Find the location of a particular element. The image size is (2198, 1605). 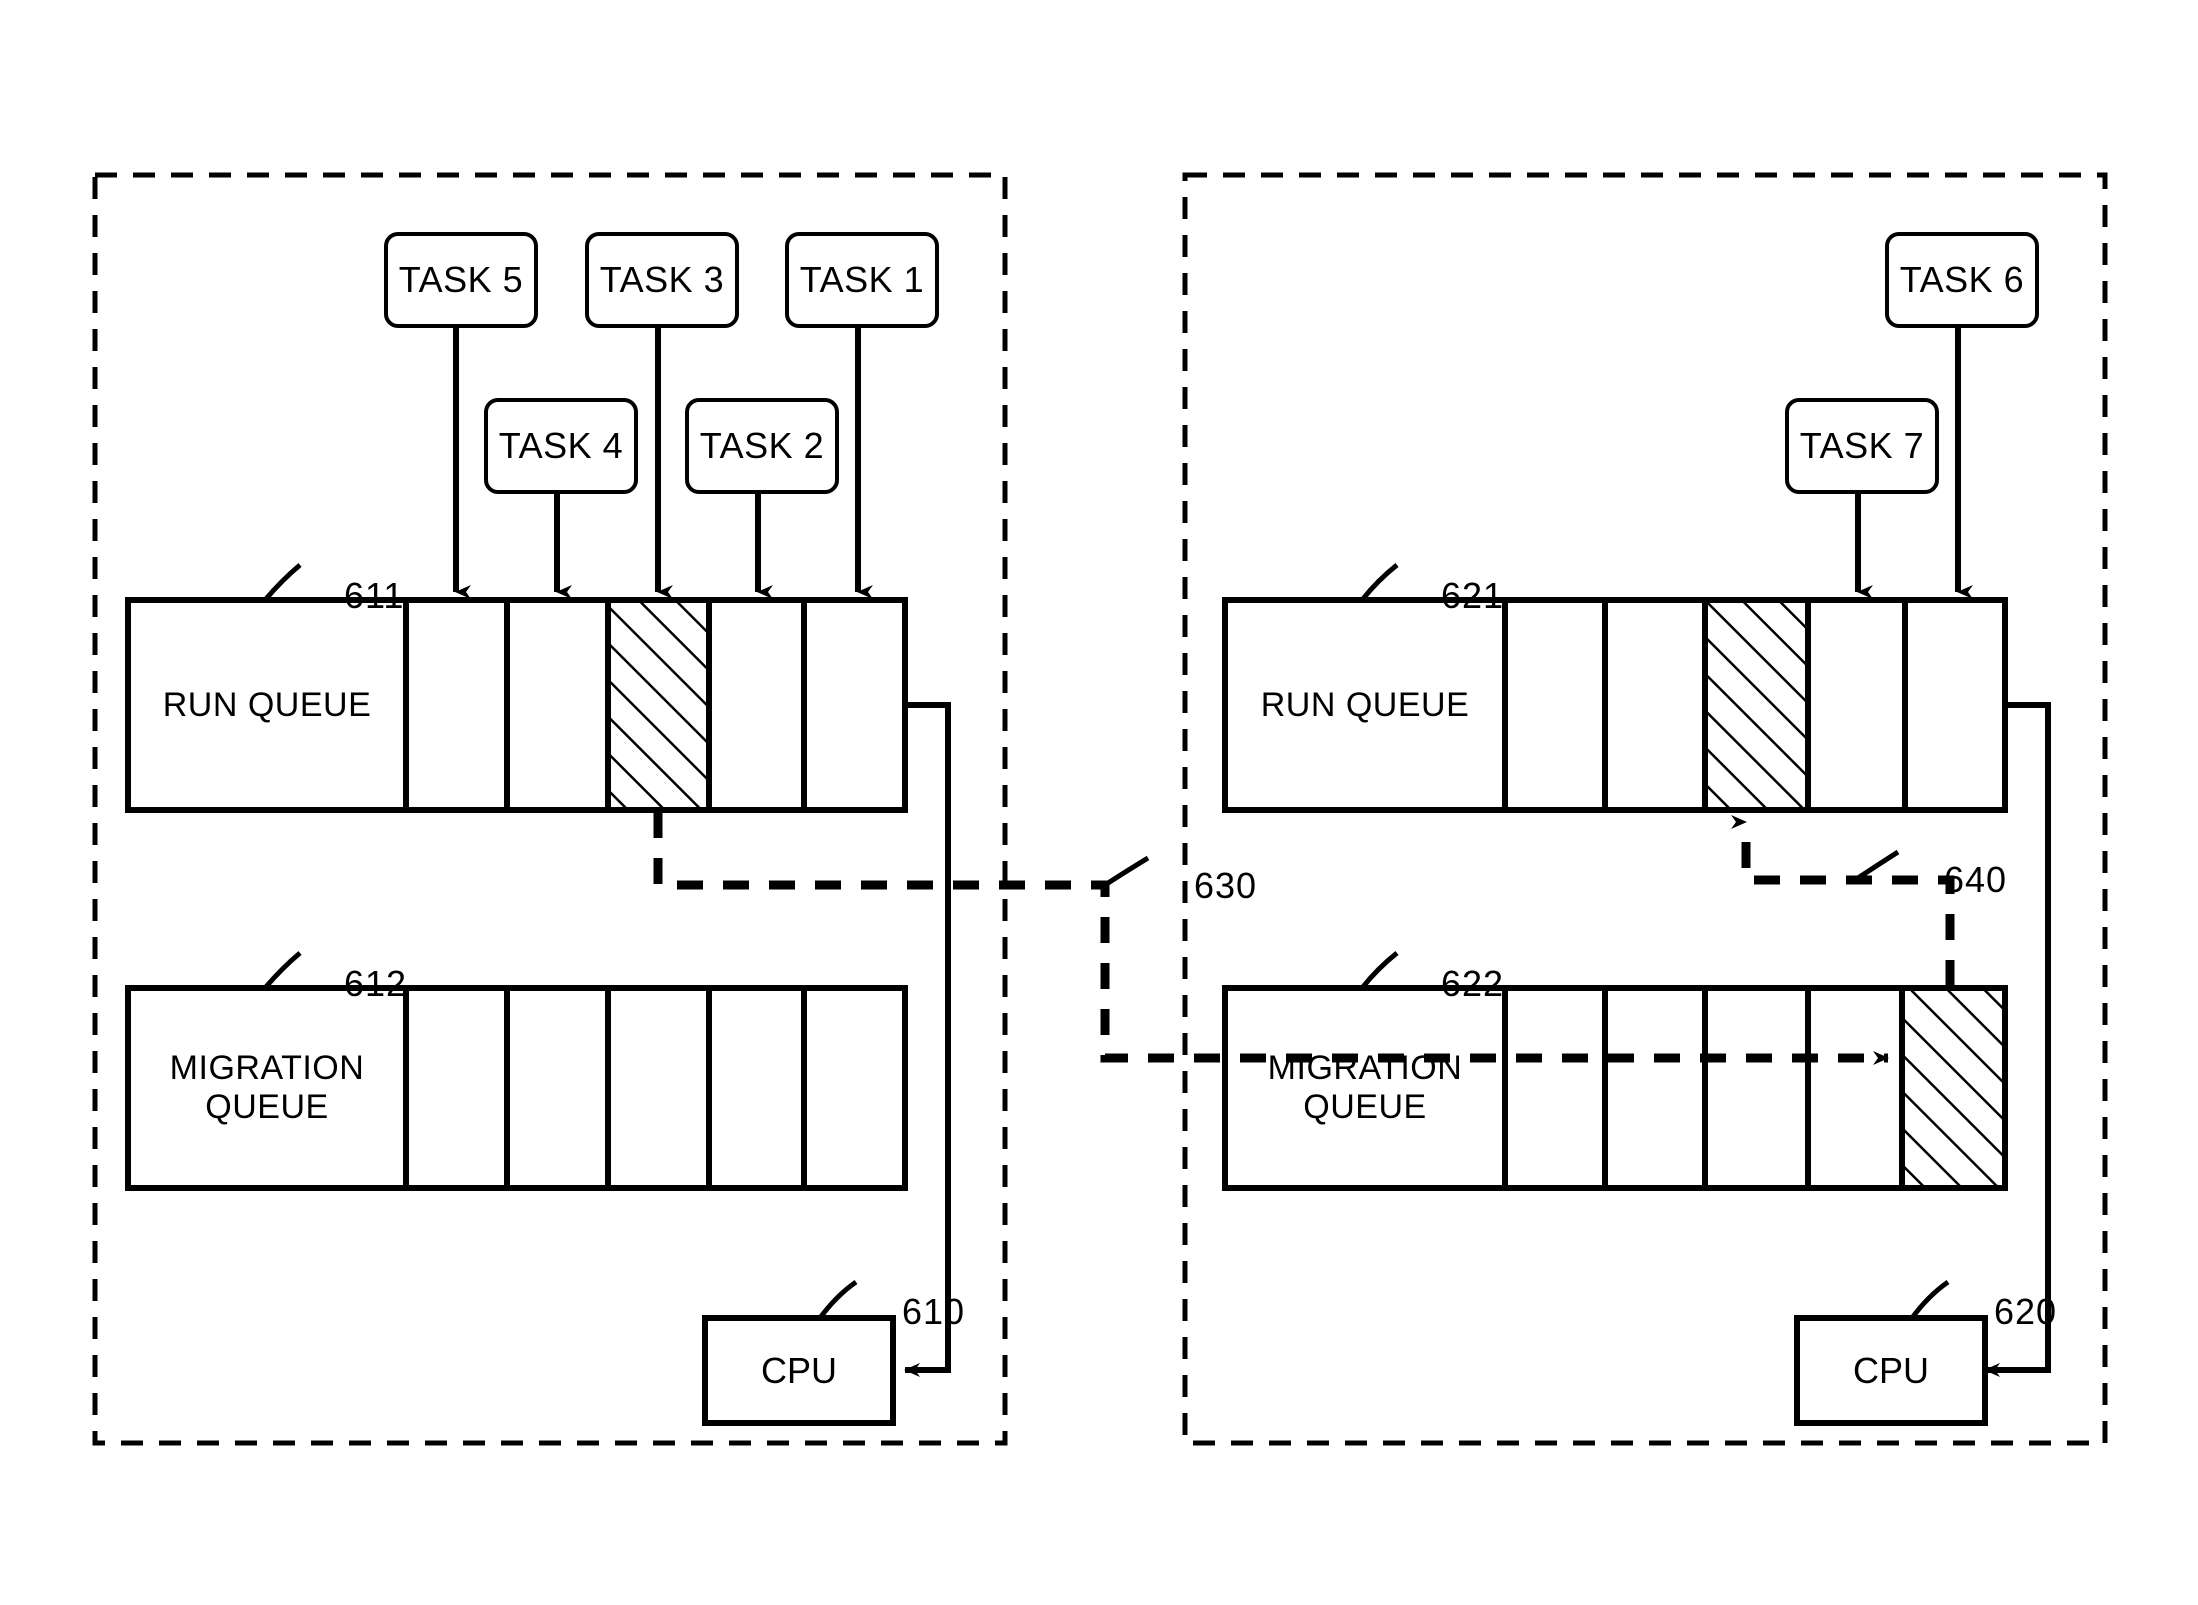

task-label: TASK 4 is located at coordinates (561, 445).